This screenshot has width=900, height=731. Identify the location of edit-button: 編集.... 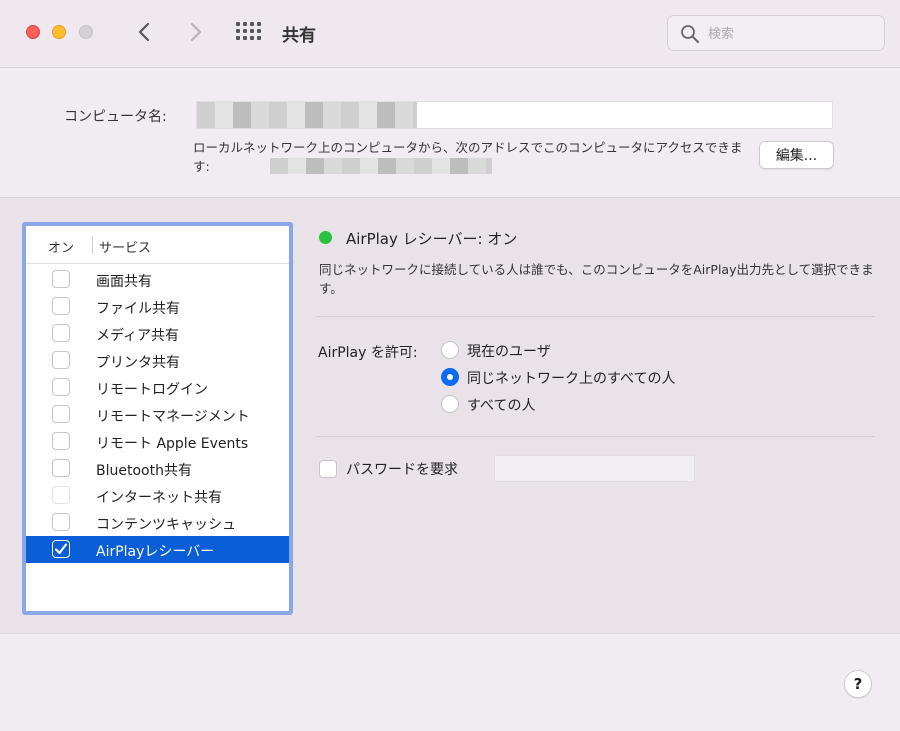
(796, 155).